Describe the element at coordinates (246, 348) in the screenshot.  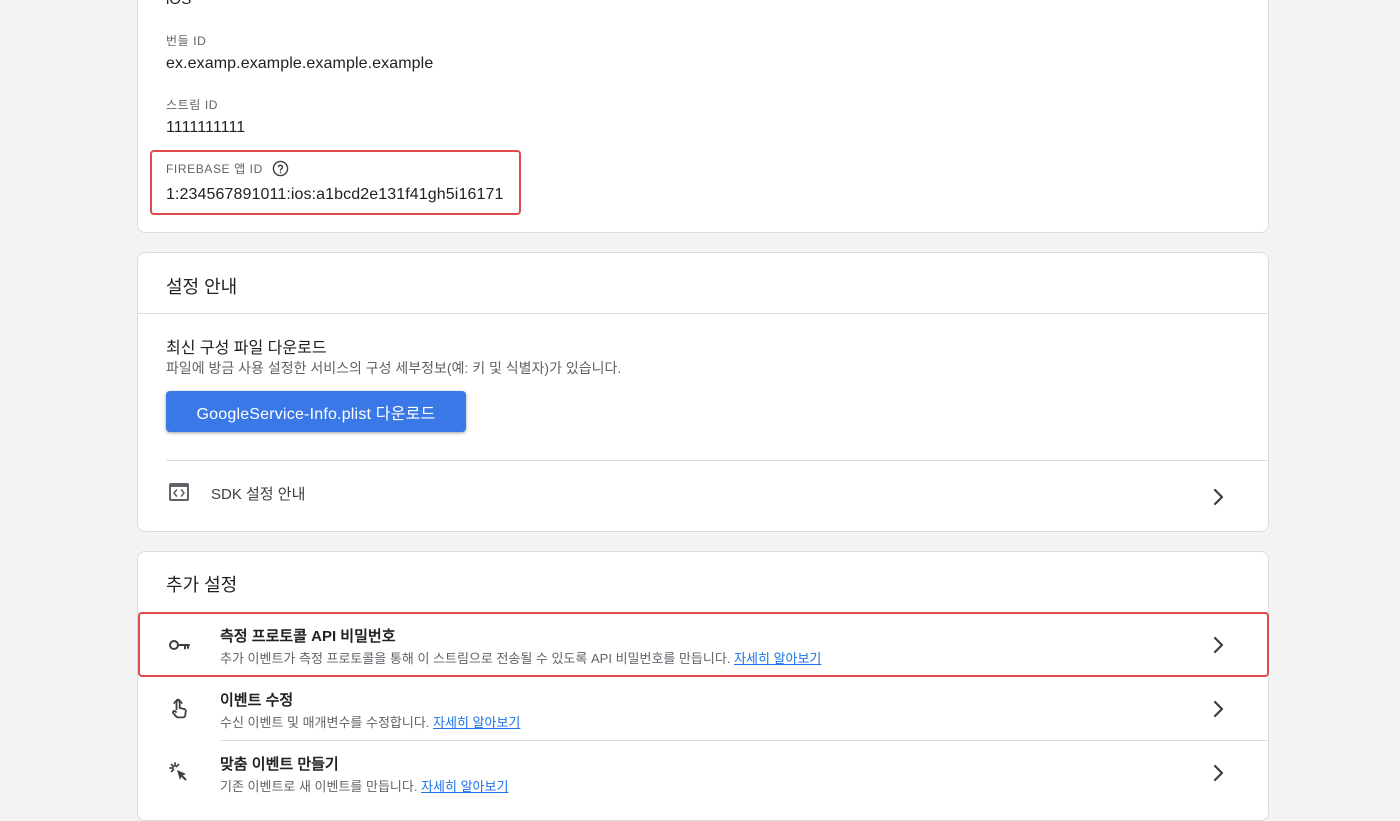
I see `download-config-heading: 최신 구성 파일 다운로드` at that location.